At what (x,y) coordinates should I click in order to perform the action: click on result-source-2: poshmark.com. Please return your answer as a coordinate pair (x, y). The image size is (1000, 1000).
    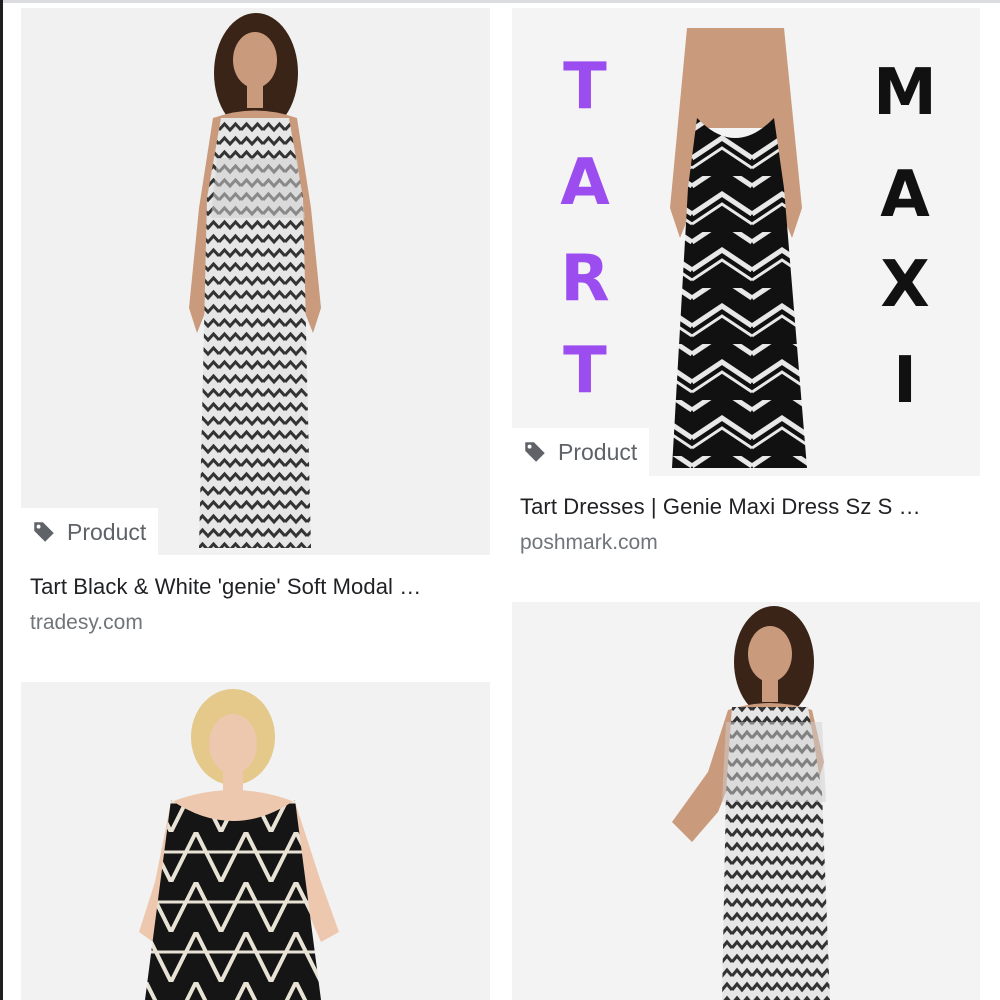
    Looking at the image, I should click on (589, 543).